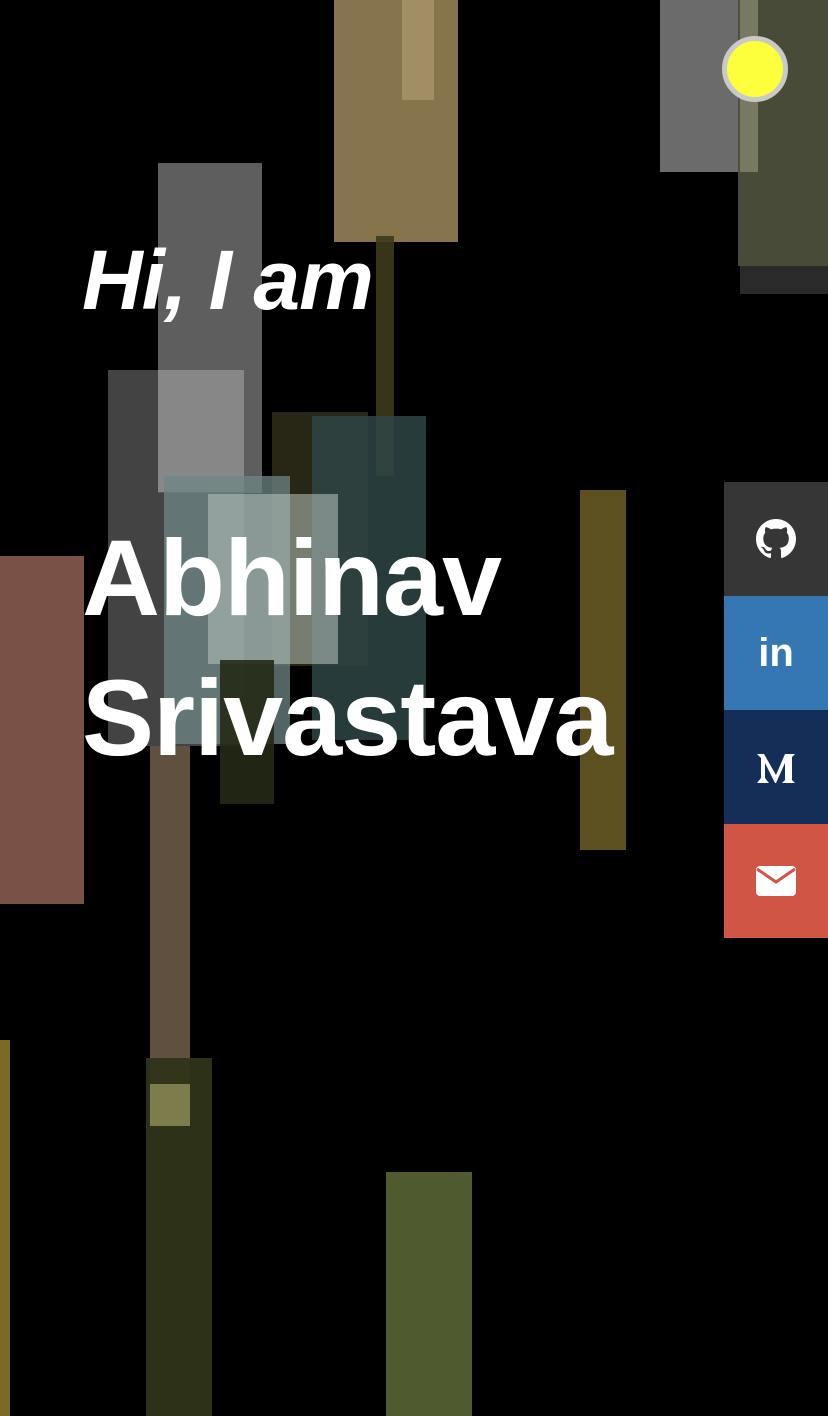  What do you see at coordinates (292, 577) in the screenshot?
I see `name-first: Abhinav` at bounding box center [292, 577].